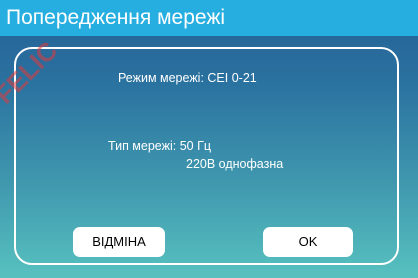 The width and height of the screenshot is (418, 278). I want to click on page-title: Попередження мережі, so click(116, 17).